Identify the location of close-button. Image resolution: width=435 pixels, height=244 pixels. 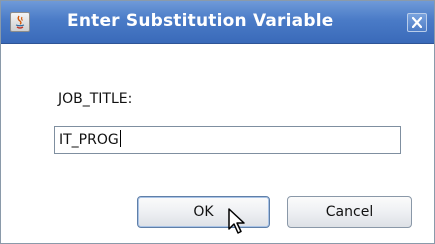
(417, 22).